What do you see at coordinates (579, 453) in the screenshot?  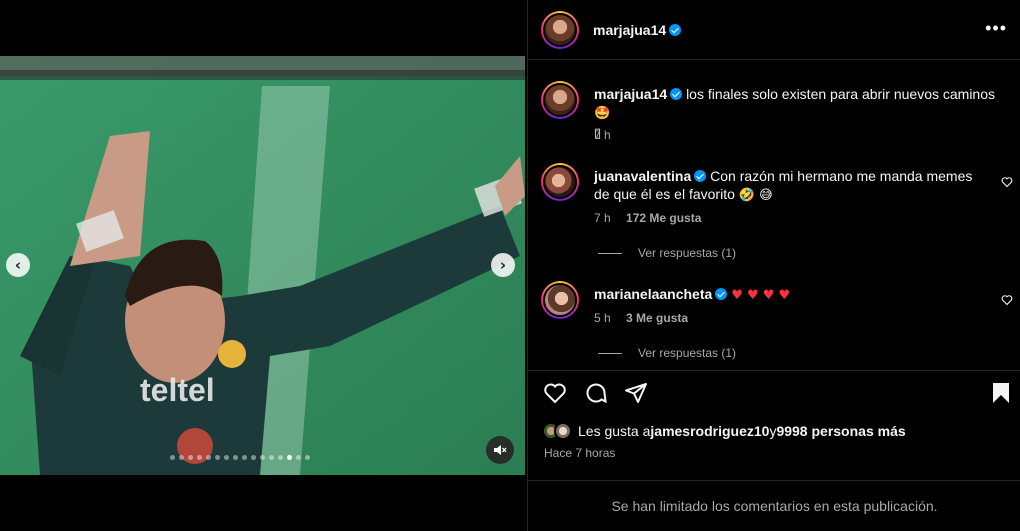 I see `post-timestamp: Hace 7 horas` at bounding box center [579, 453].